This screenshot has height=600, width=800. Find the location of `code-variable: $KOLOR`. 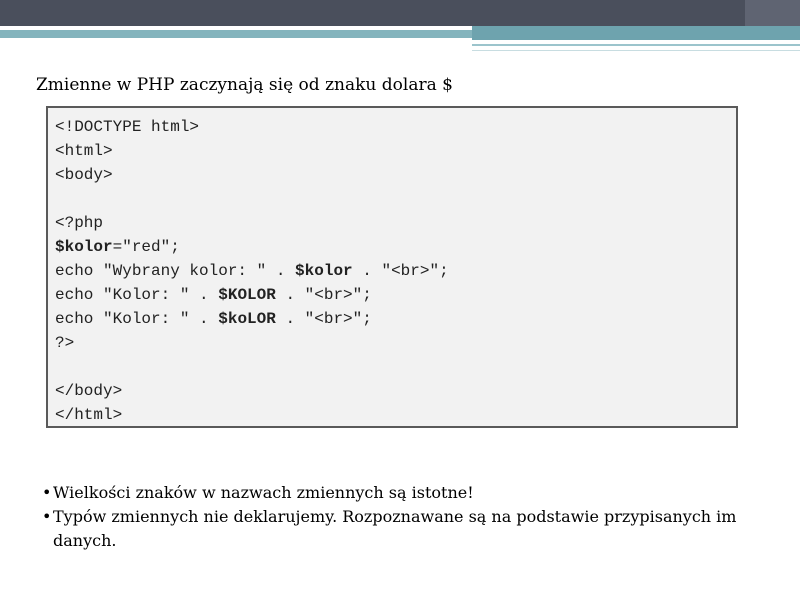

code-variable: $KOLOR is located at coordinates (247, 295).